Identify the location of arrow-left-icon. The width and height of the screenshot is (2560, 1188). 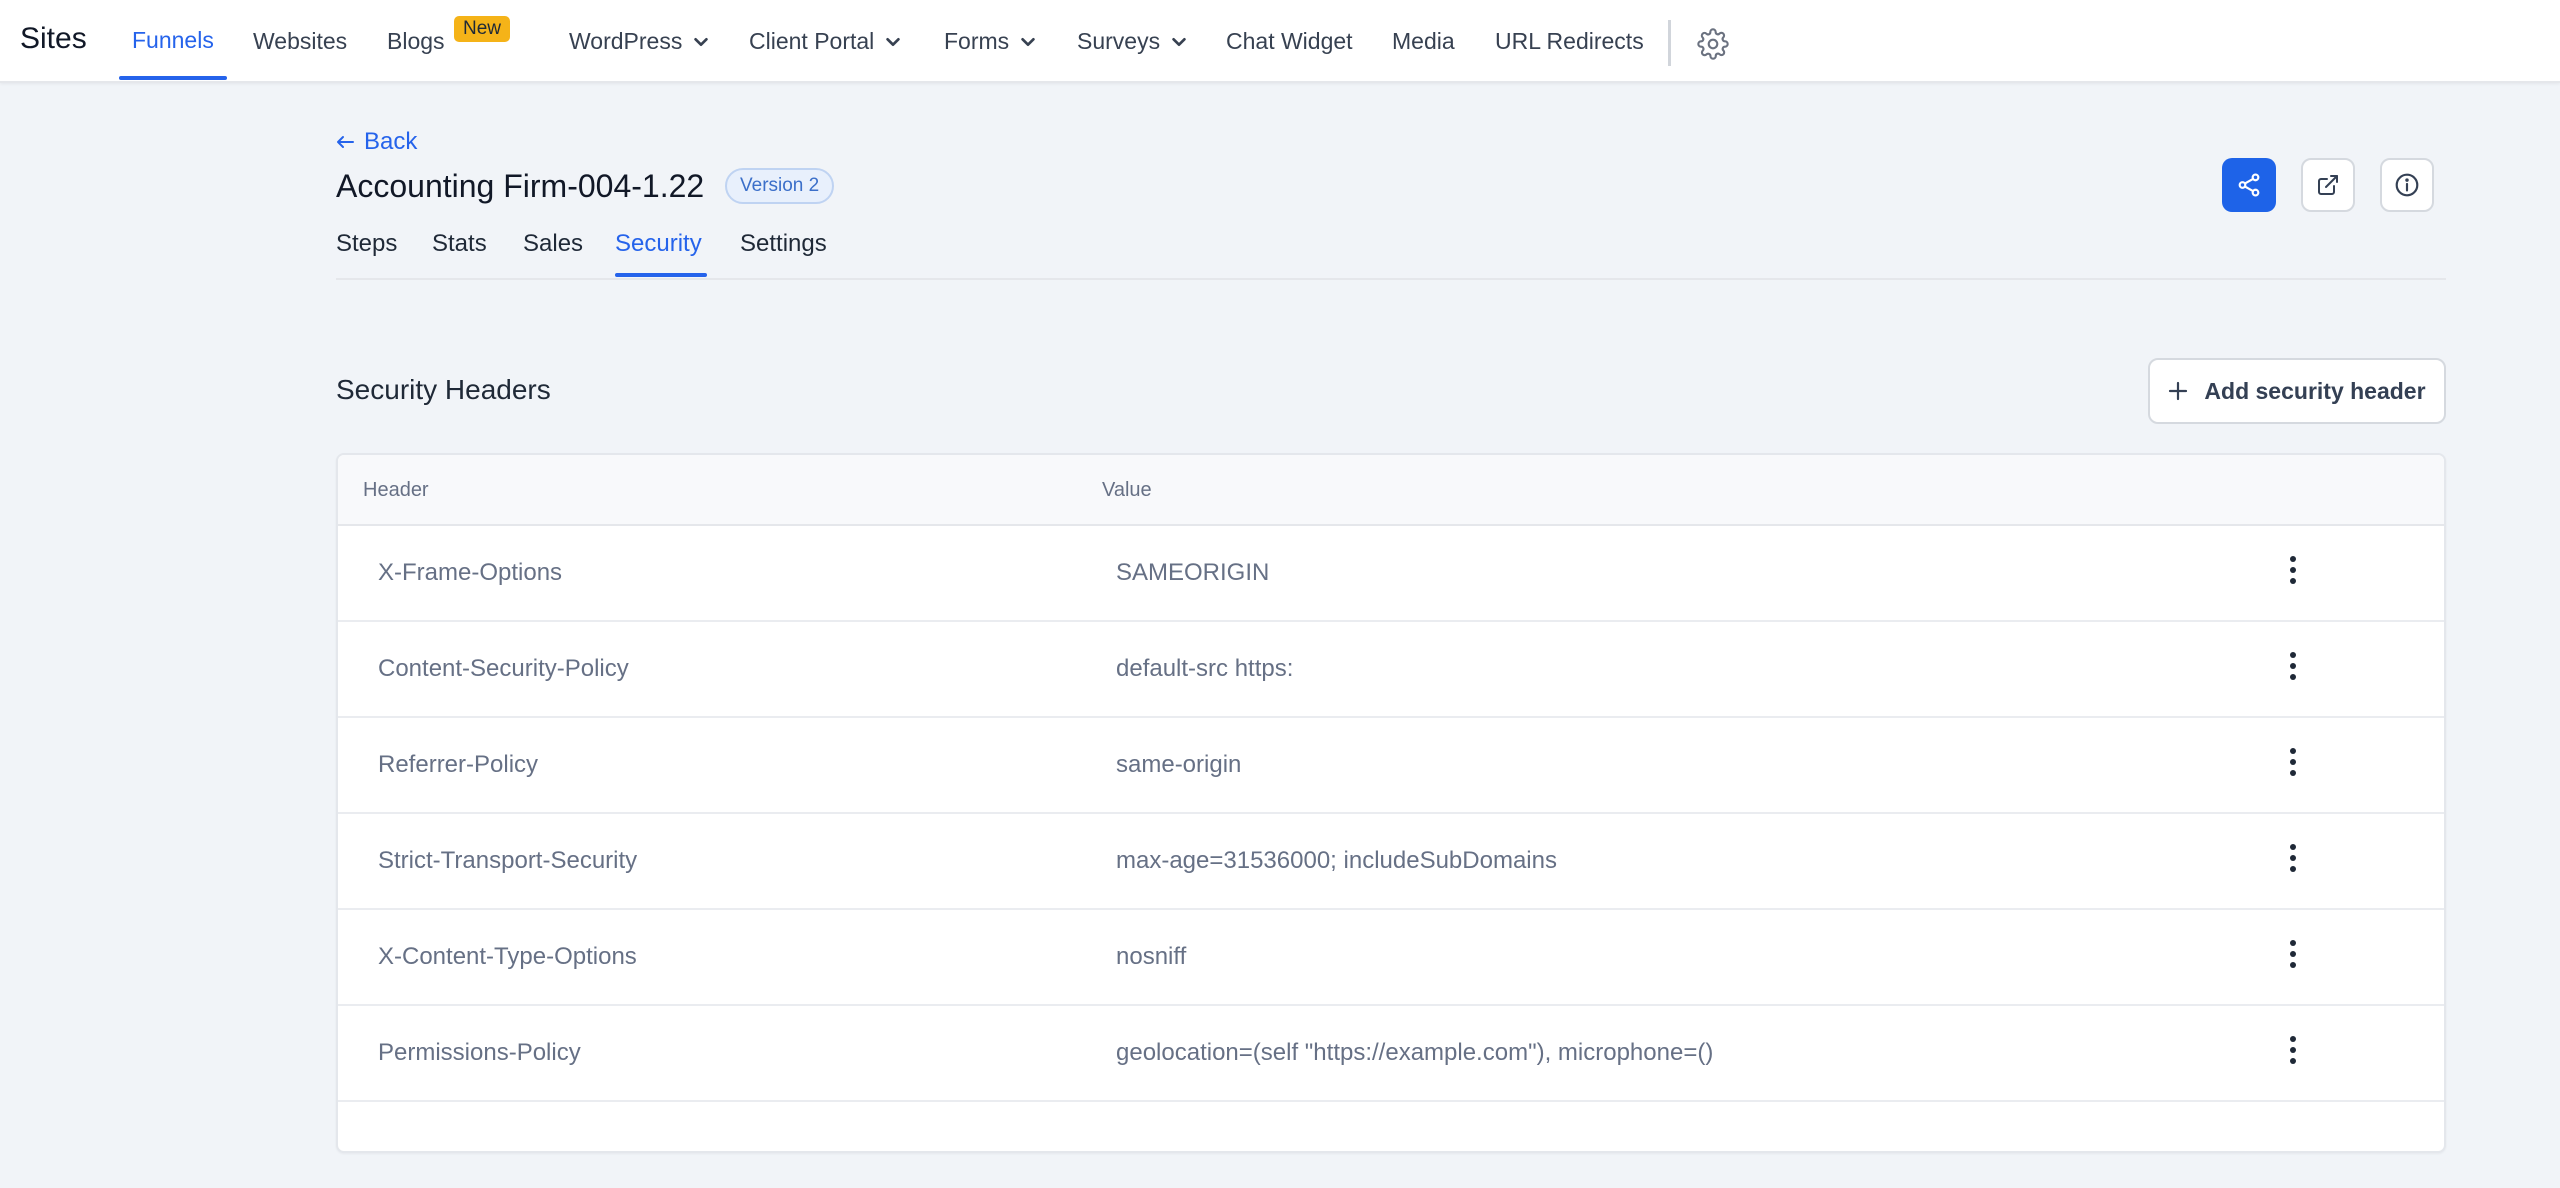
(345, 142).